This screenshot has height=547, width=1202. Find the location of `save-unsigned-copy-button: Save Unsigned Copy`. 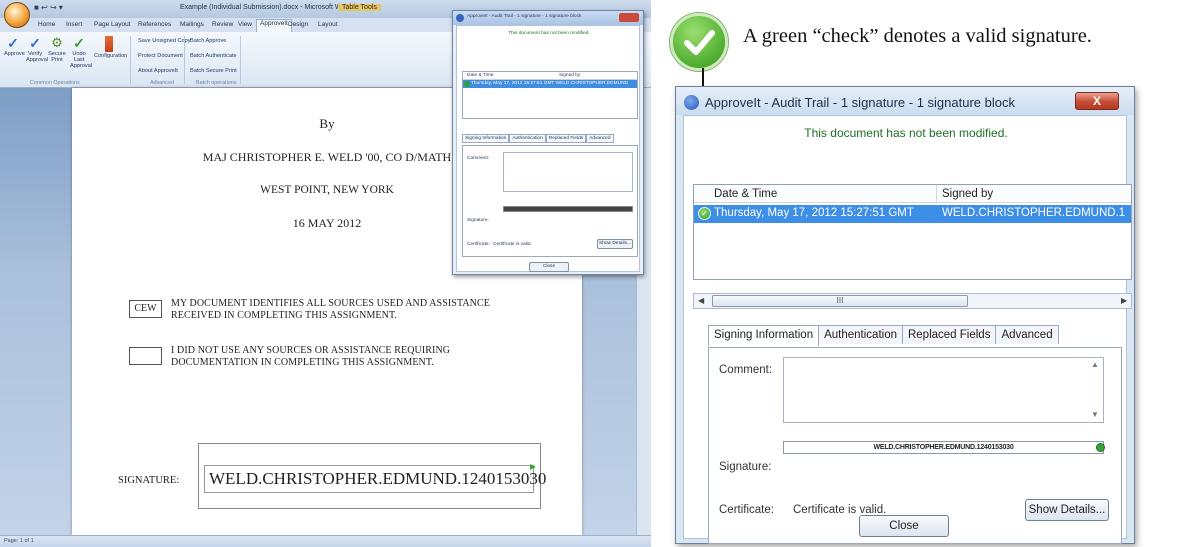

save-unsigned-copy-button: Save Unsigned Copy is located at coordinates (164, 41).